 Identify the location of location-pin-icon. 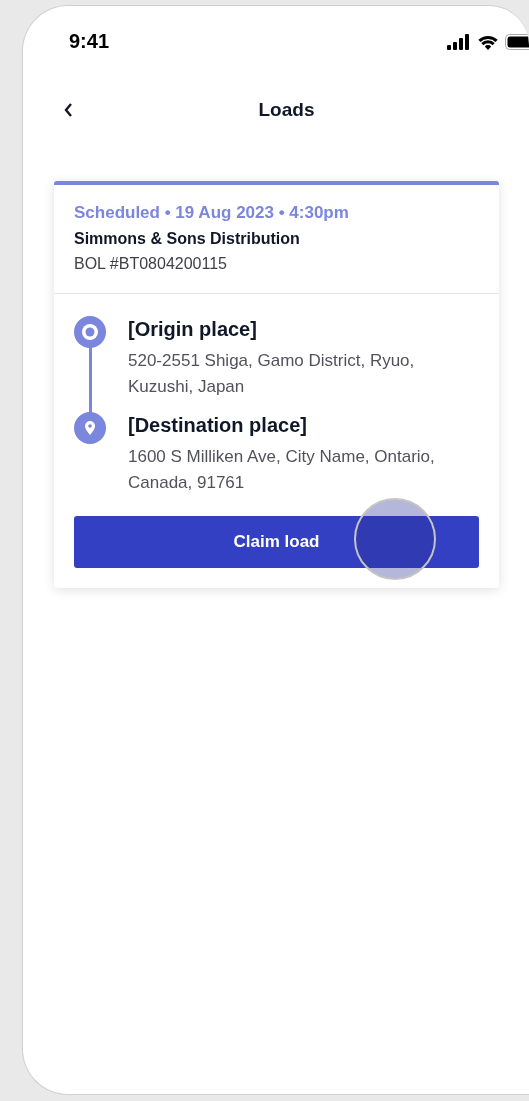
(90, 428).